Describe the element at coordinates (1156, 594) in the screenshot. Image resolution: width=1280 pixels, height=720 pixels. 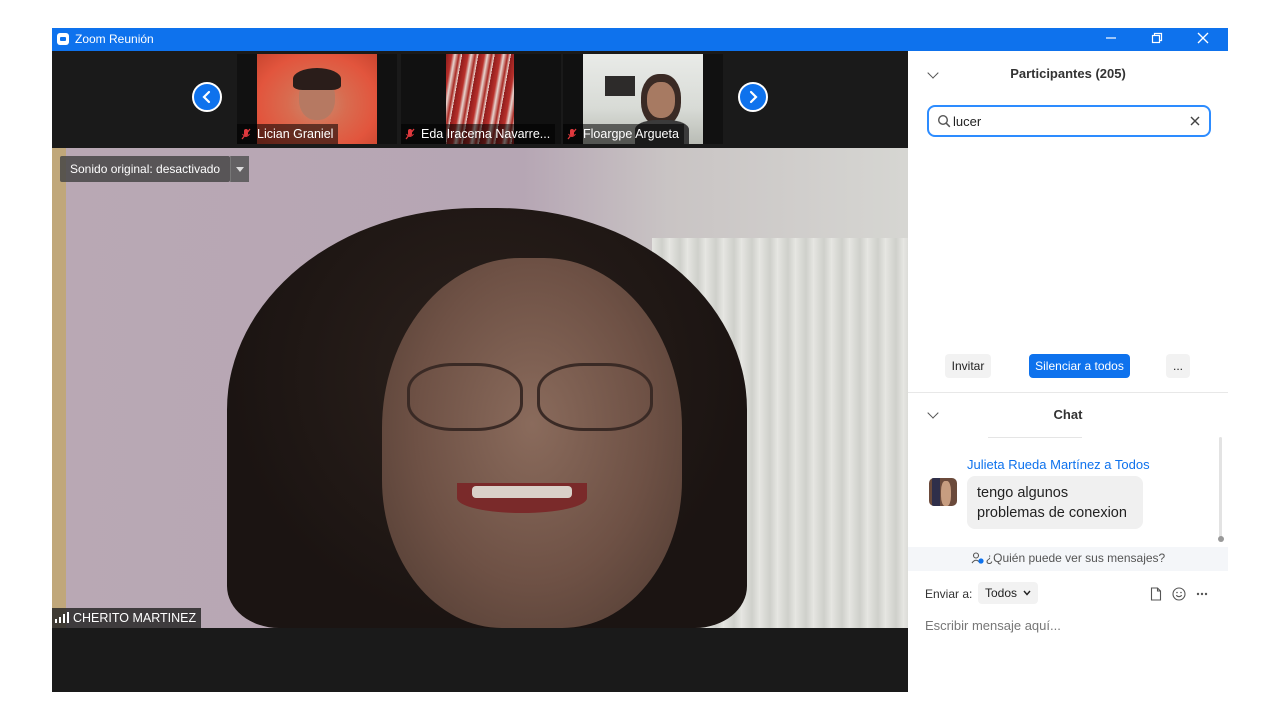
I see `file-icon` at that location.